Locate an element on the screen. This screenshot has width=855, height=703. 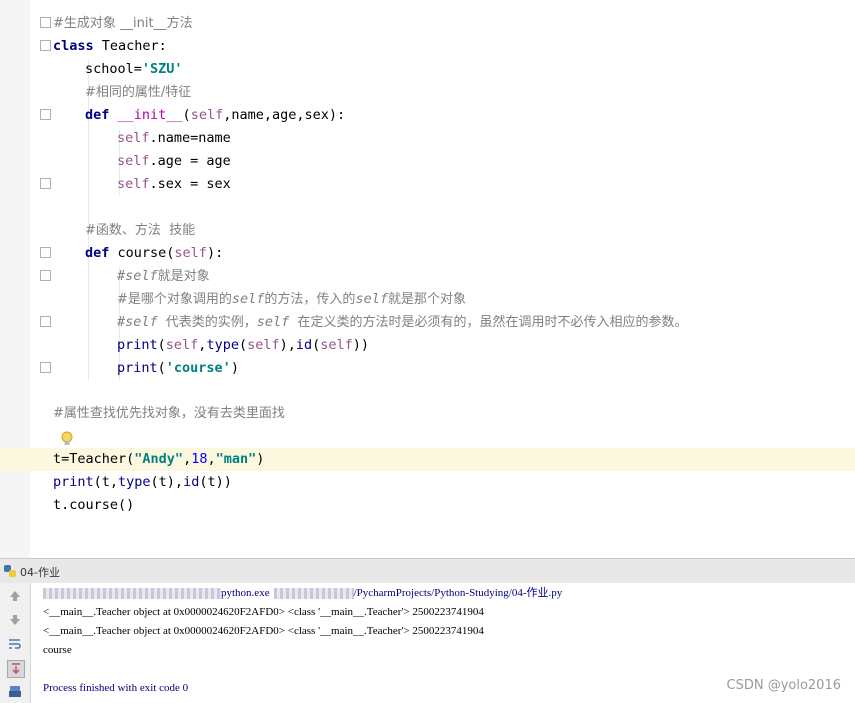
python-icon is located at coordinates (10, 571).